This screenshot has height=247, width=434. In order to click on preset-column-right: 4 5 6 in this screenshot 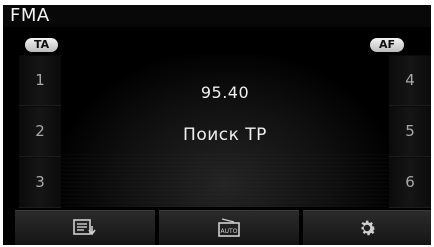, I will do `click(410, 131)`.